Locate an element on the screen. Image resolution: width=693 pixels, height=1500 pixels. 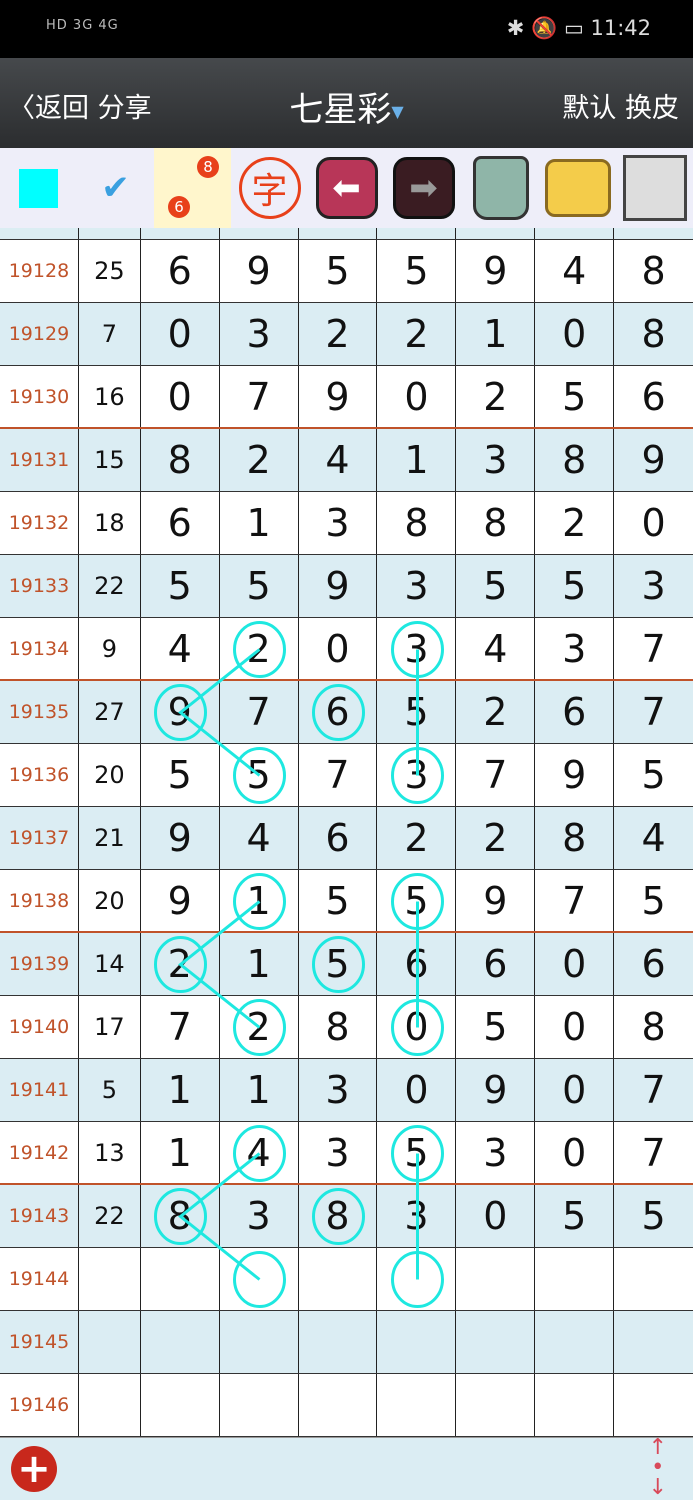
up-down-arrows-icon: ↑ • ↓ is located at coordinates (658, 1468).